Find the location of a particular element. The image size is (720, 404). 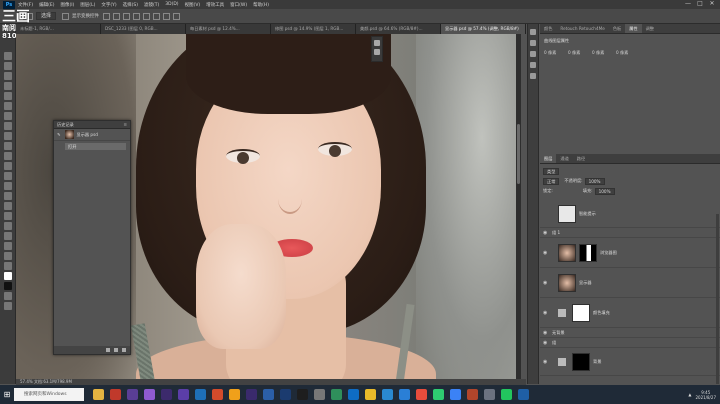

new-document-icon is located at coordinates (108, 350).